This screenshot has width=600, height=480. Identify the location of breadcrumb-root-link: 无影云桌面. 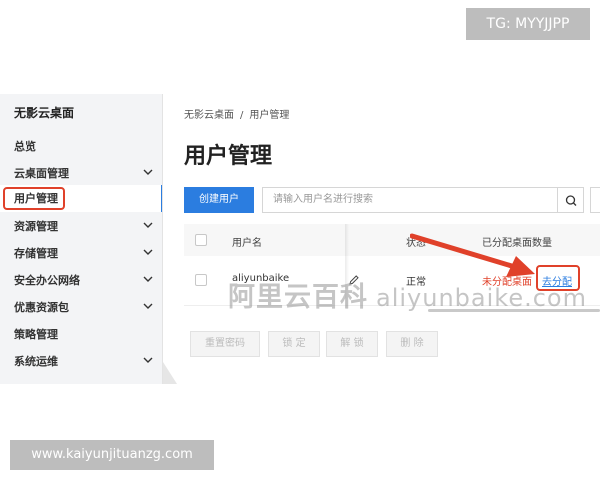
(209, 115).